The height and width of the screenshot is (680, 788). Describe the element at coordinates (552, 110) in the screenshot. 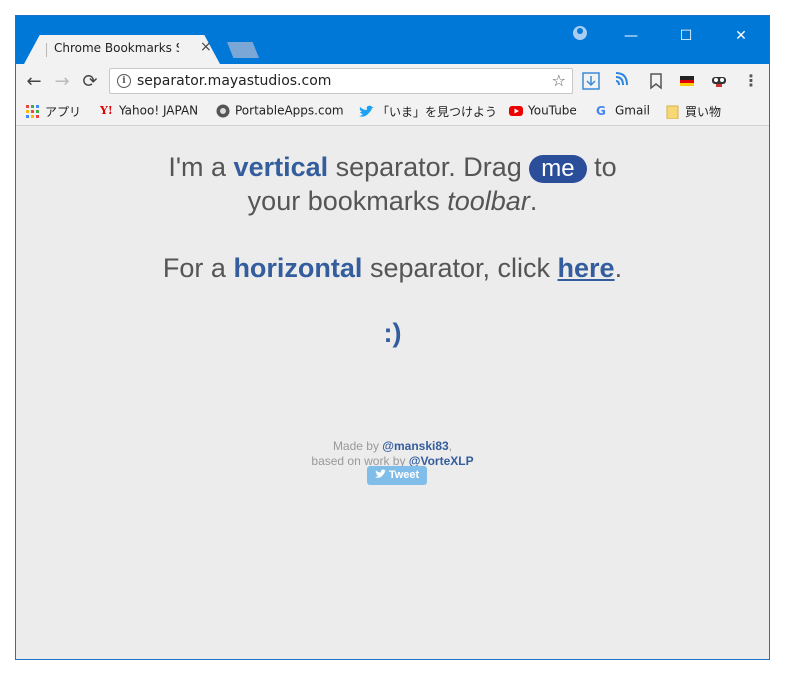

I see `bookmark-label: YouTube` at that location.